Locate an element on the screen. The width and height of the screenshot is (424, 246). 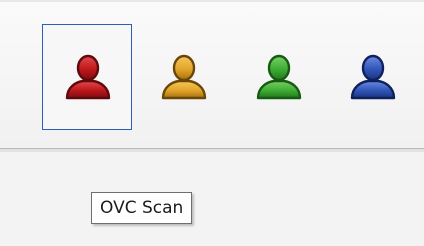
user-orange-icon is located at coordinates (184, 77).